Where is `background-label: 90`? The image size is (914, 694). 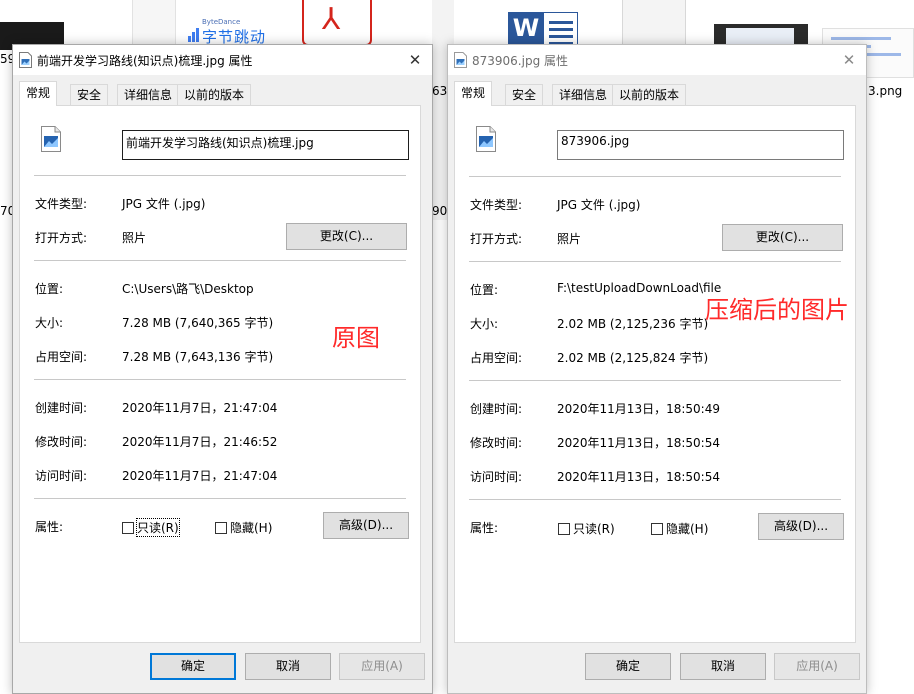
background-label: 90 is located at coordinates (440, 211).